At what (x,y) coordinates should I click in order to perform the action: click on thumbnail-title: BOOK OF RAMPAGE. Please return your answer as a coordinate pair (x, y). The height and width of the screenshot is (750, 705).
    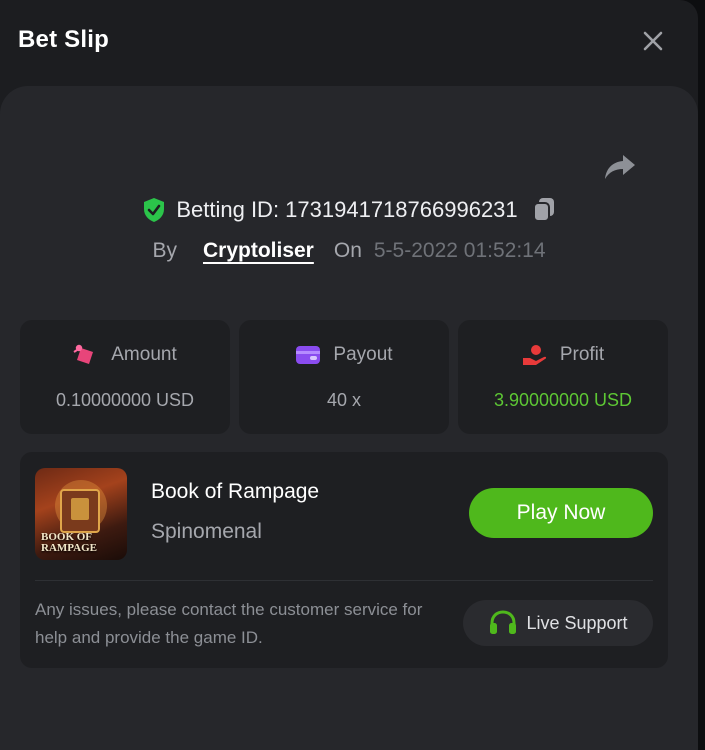
    Looking at the image, I should click on (69, 542).